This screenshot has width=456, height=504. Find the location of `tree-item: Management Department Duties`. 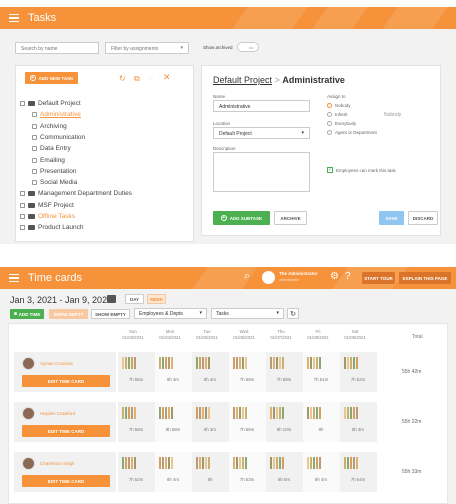

tree-item: Management Department Duties is located at coordinates (76, 193).